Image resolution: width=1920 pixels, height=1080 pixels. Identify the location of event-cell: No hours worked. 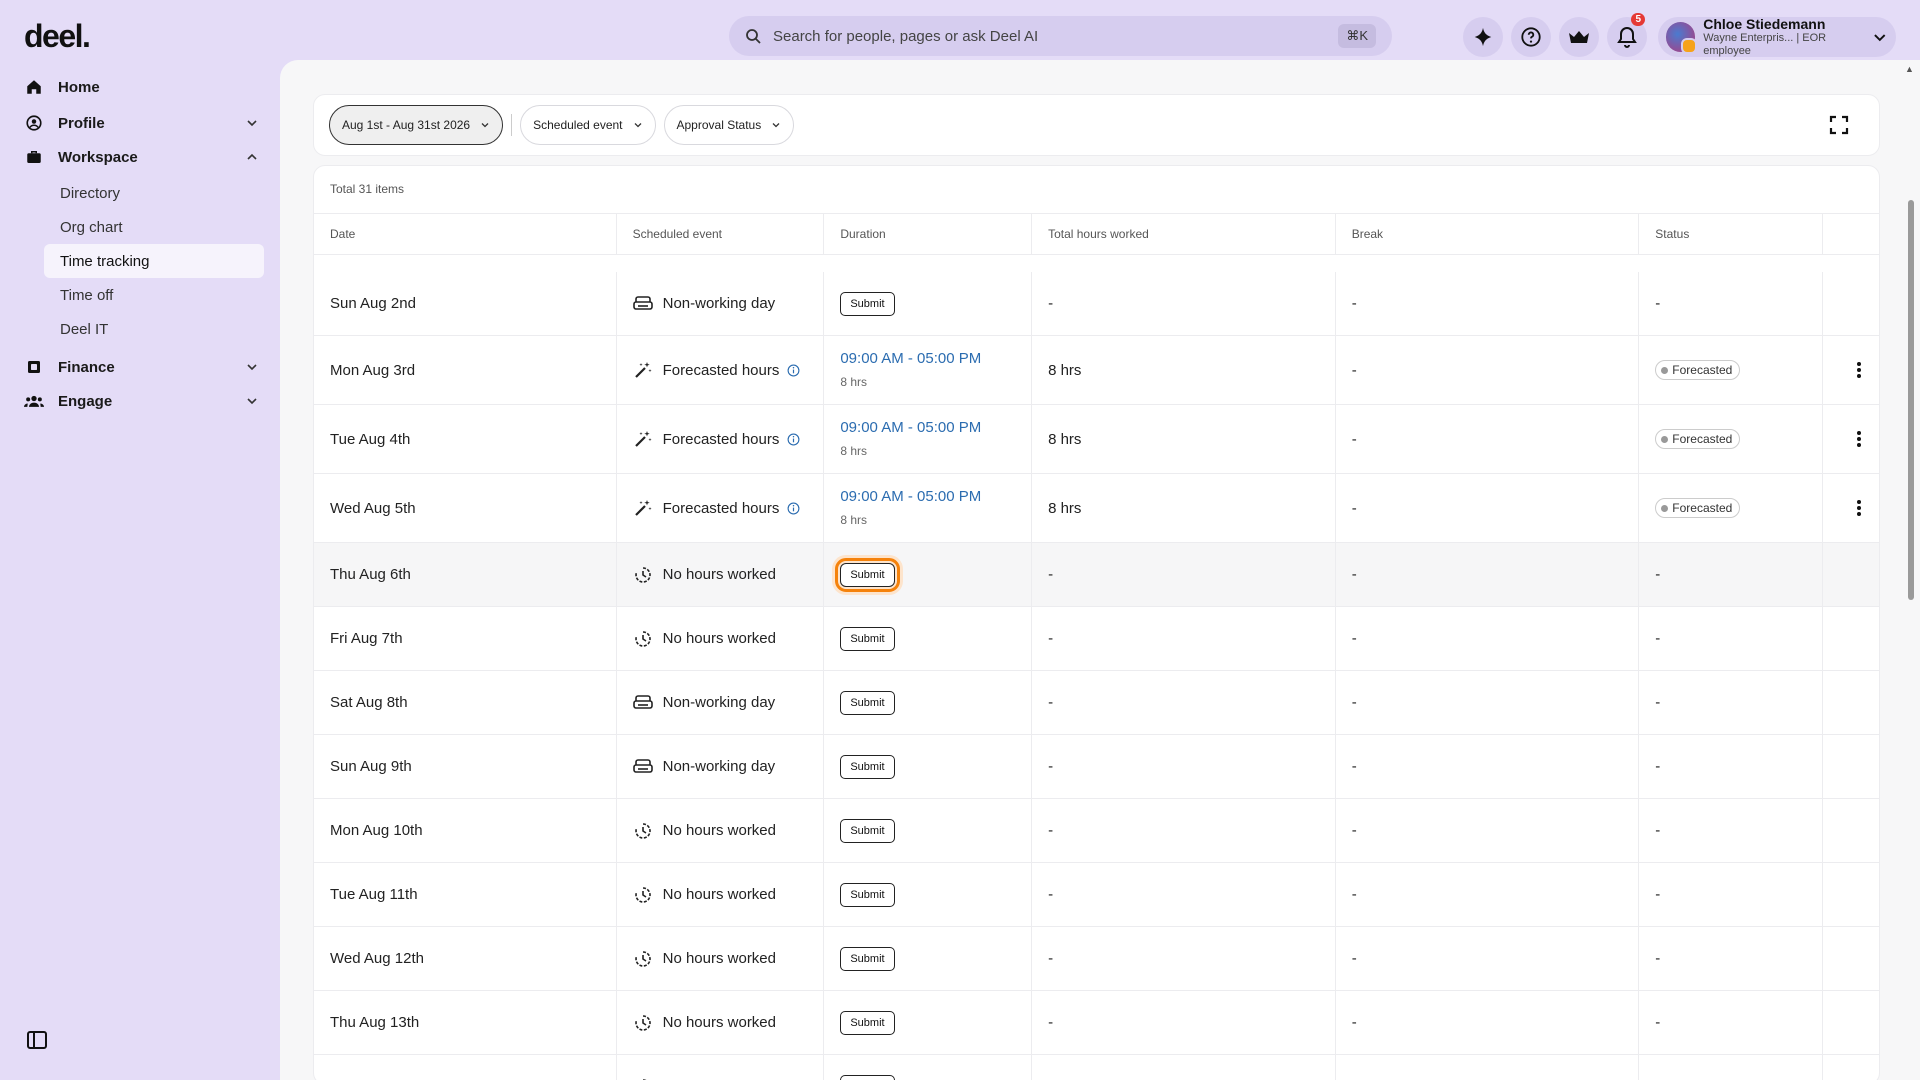
(721, 638).